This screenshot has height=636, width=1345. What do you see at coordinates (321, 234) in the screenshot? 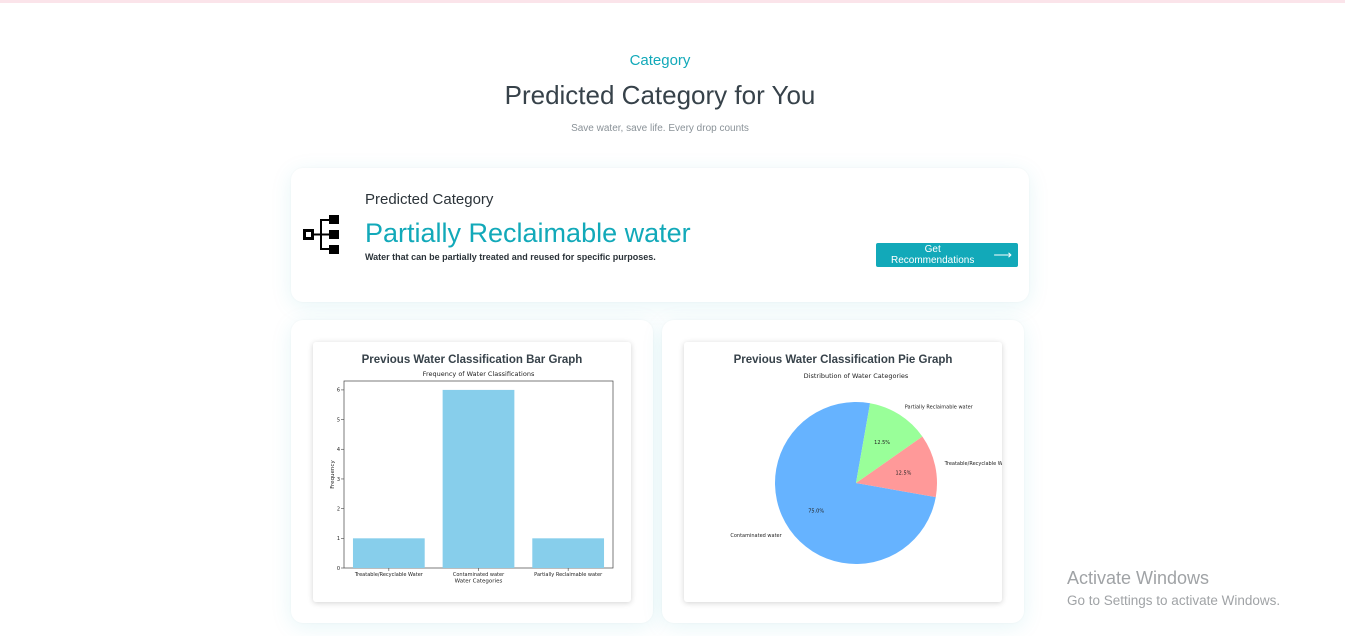
I see `hierarchy-icon` at bounding box center [321, 234].